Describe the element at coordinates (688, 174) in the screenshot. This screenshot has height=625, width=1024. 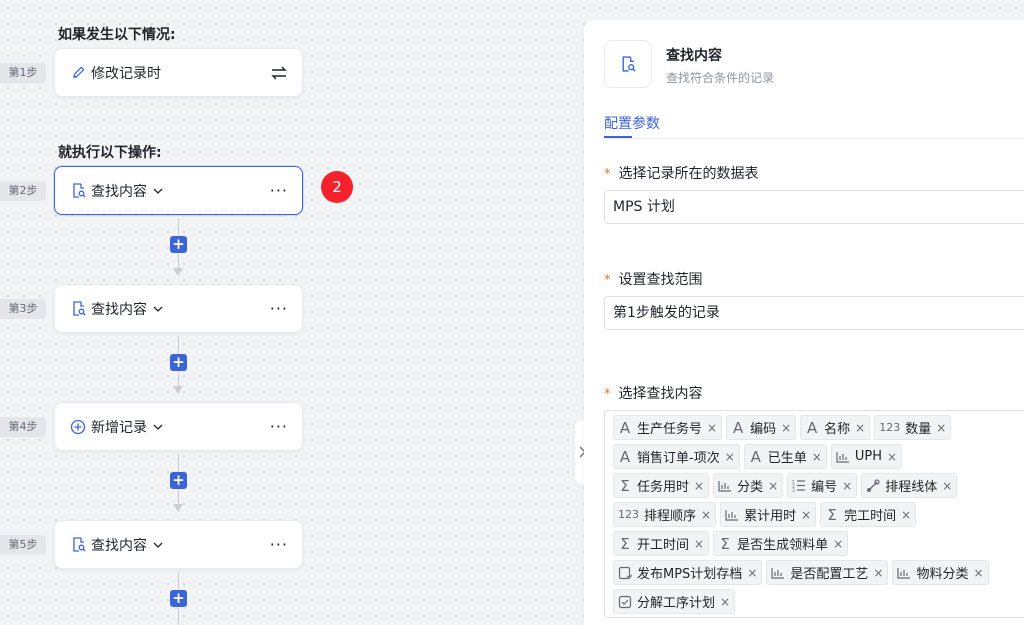
I see `field-label-text: 选择记录所在的数据表` at that location.